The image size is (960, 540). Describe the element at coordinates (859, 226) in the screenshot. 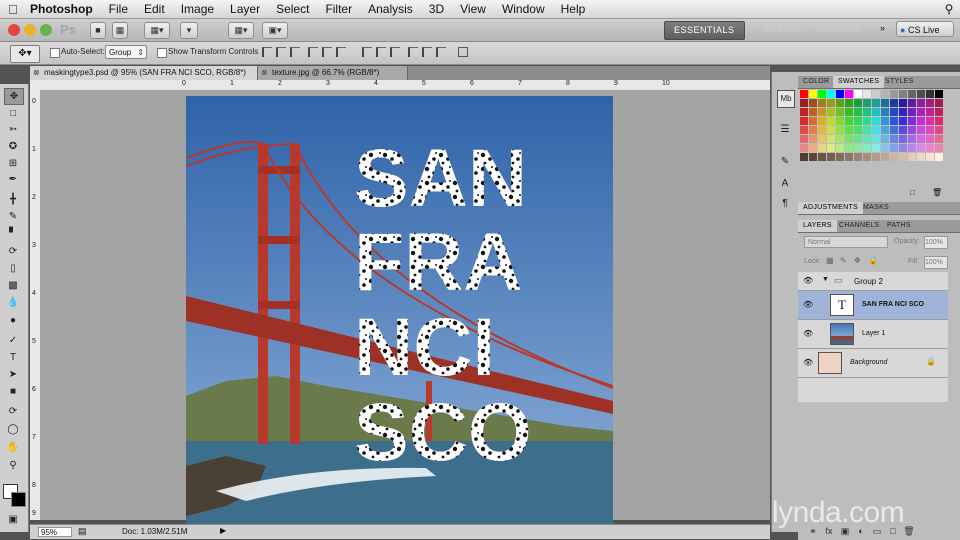

I see `tab-channels: CHANNELS` at that location.